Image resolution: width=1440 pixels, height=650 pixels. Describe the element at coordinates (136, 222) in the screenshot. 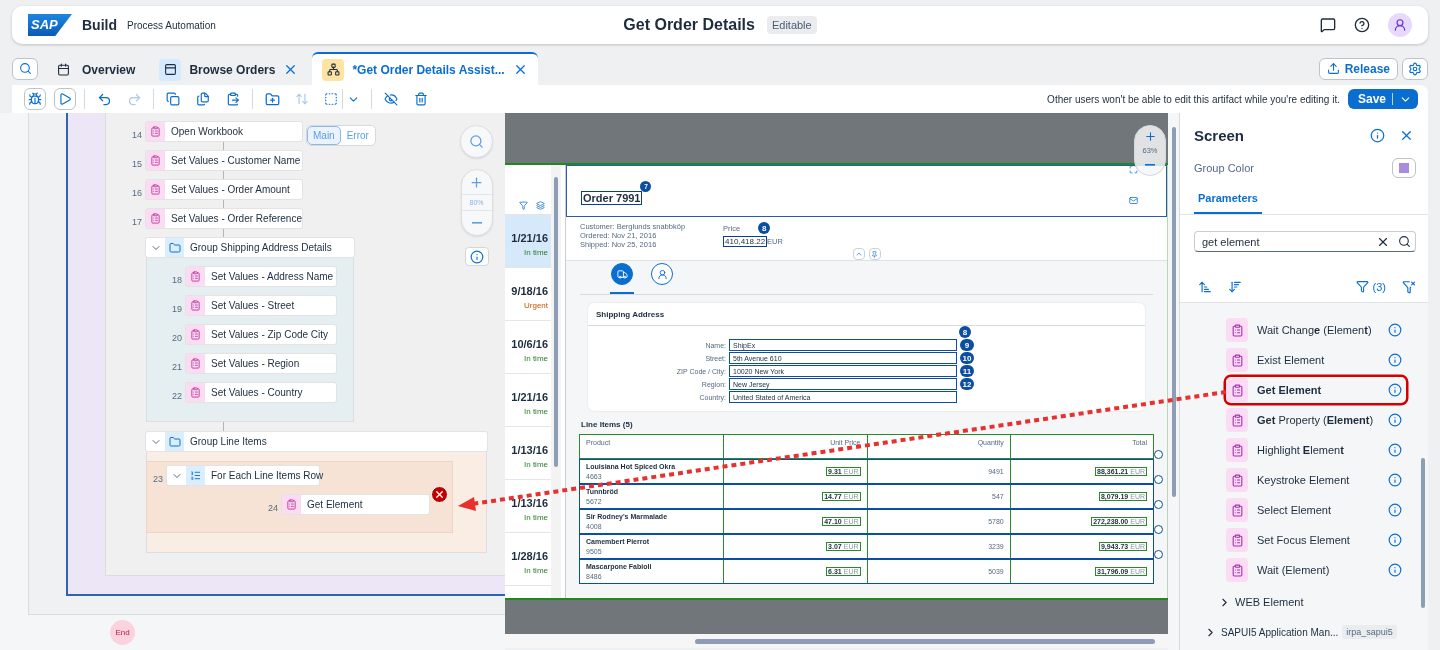

I see `step-number: 17` at that location.